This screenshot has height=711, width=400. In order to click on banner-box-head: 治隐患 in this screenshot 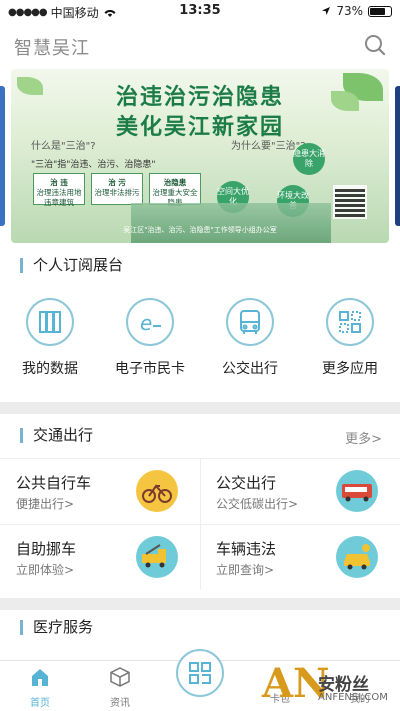, I will do `click(175, 182)`.